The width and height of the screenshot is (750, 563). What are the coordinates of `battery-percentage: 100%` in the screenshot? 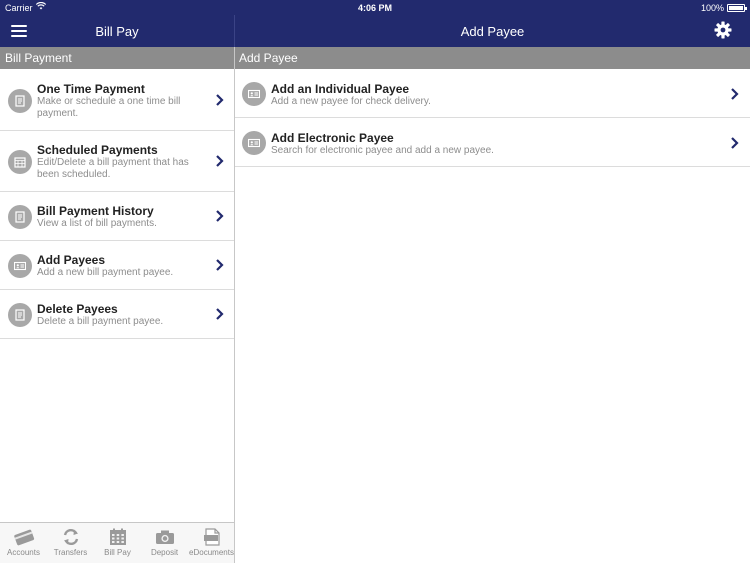 It's located at (712, 8).